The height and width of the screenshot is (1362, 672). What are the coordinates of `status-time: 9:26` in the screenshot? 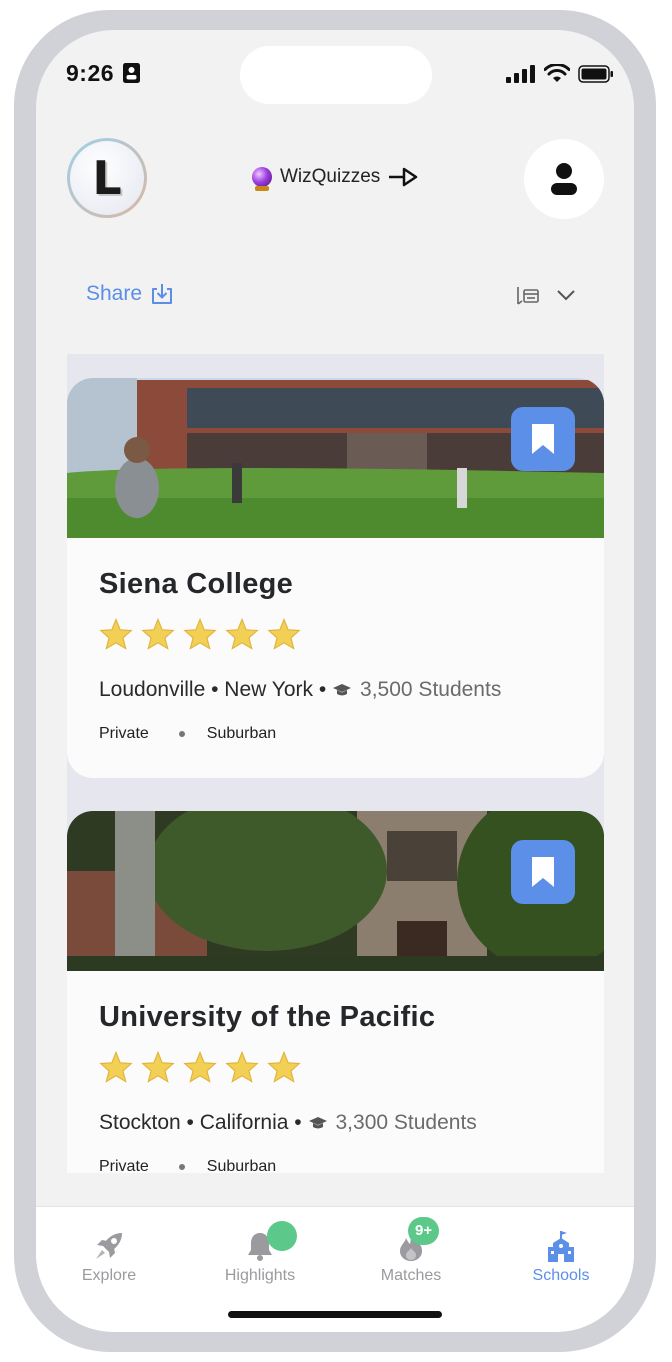 It's located at (90, 73).